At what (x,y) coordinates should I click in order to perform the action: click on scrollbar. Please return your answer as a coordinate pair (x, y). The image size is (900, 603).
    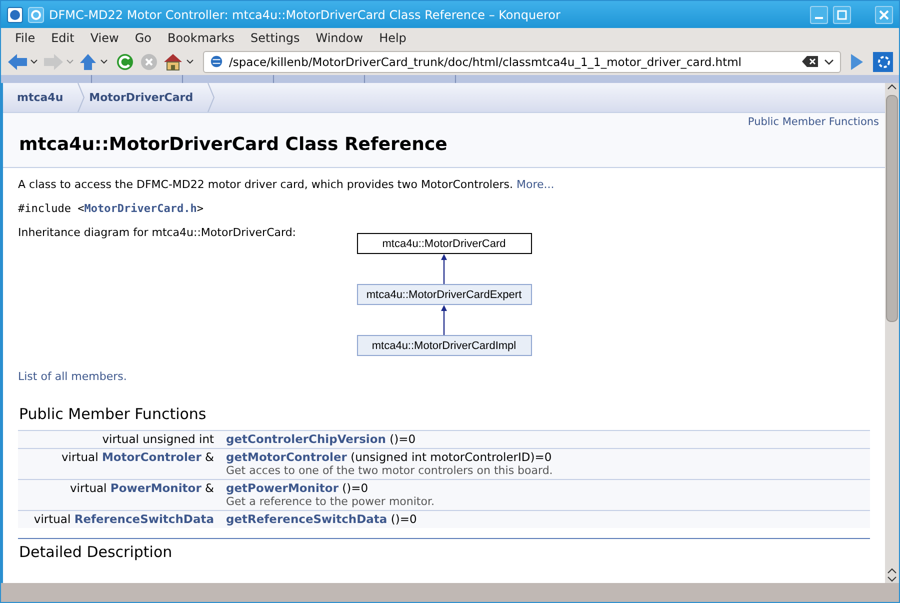
    Looking at the image, I should click on (892, 333).